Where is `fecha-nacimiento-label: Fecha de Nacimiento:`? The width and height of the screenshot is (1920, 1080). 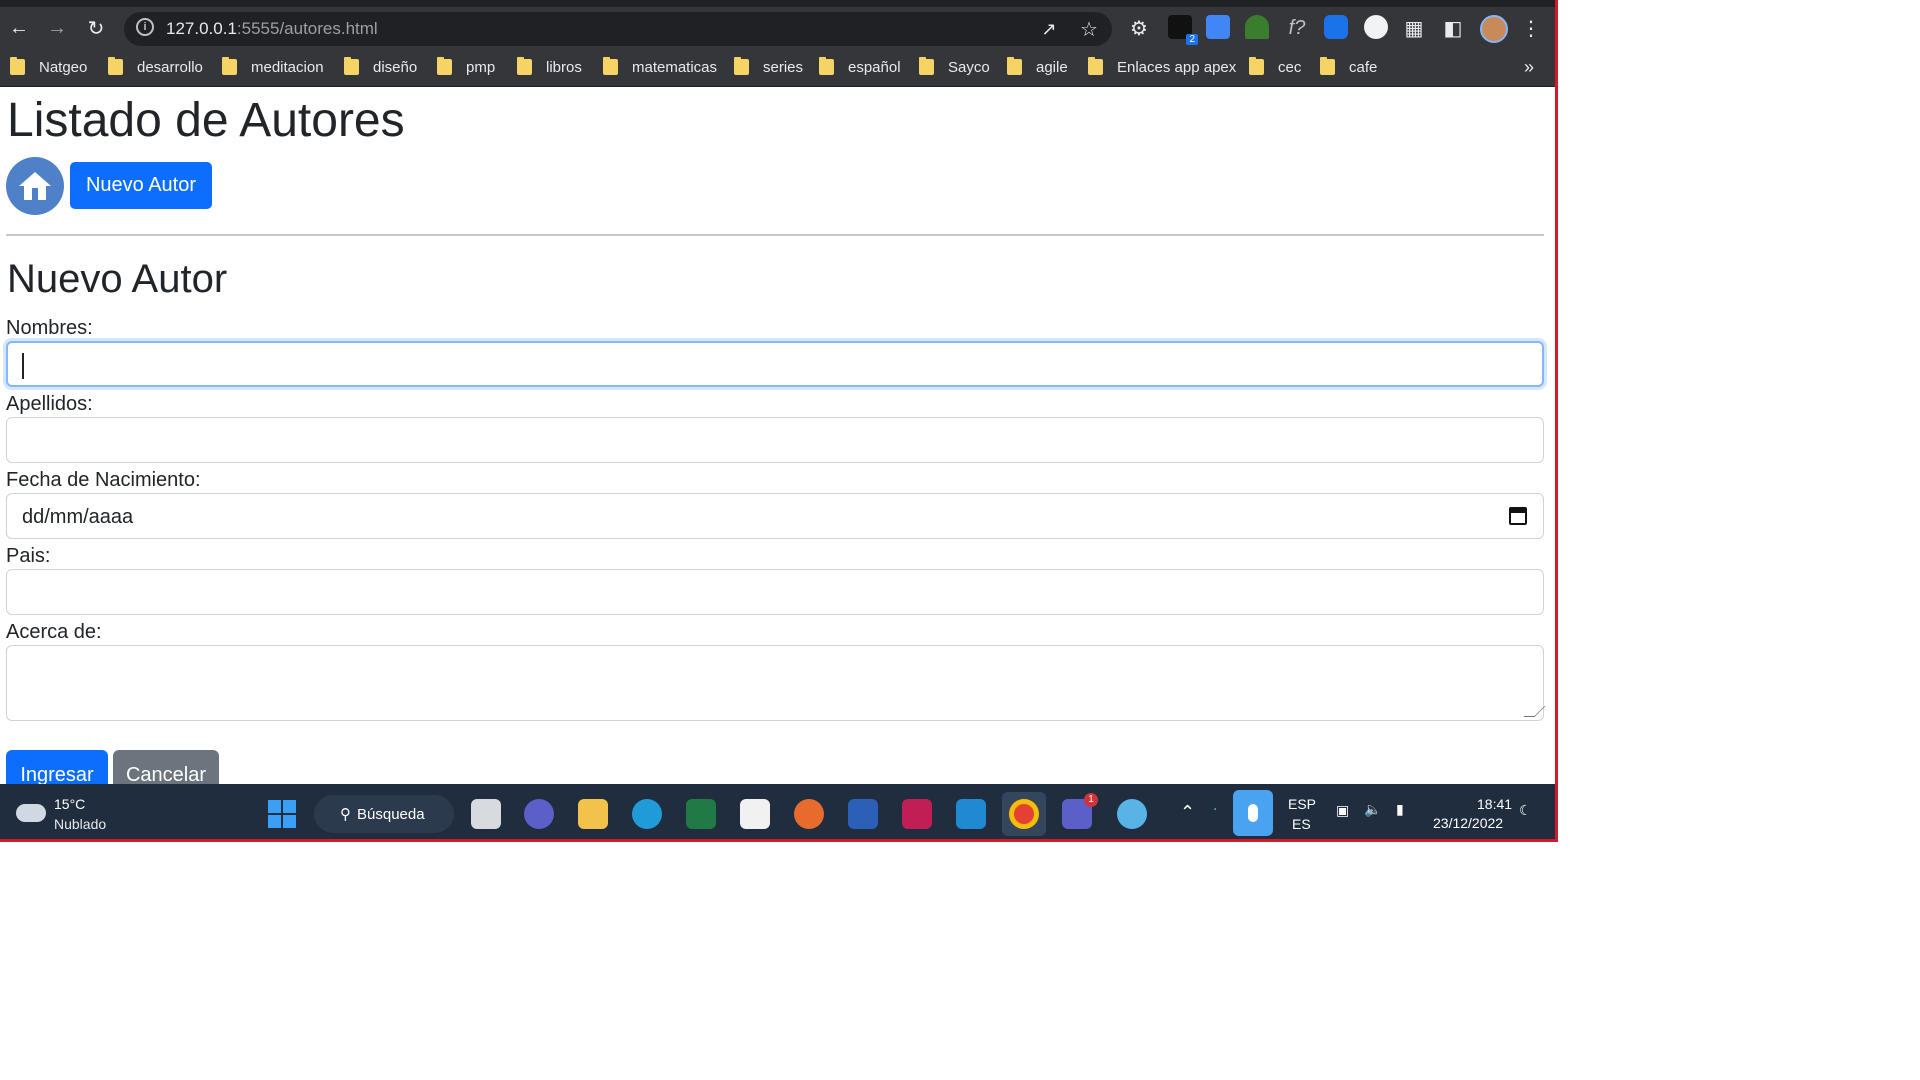 fecha-nacimiento-label: Fecha de Nacimiento: is located at coordinates (103, 480).